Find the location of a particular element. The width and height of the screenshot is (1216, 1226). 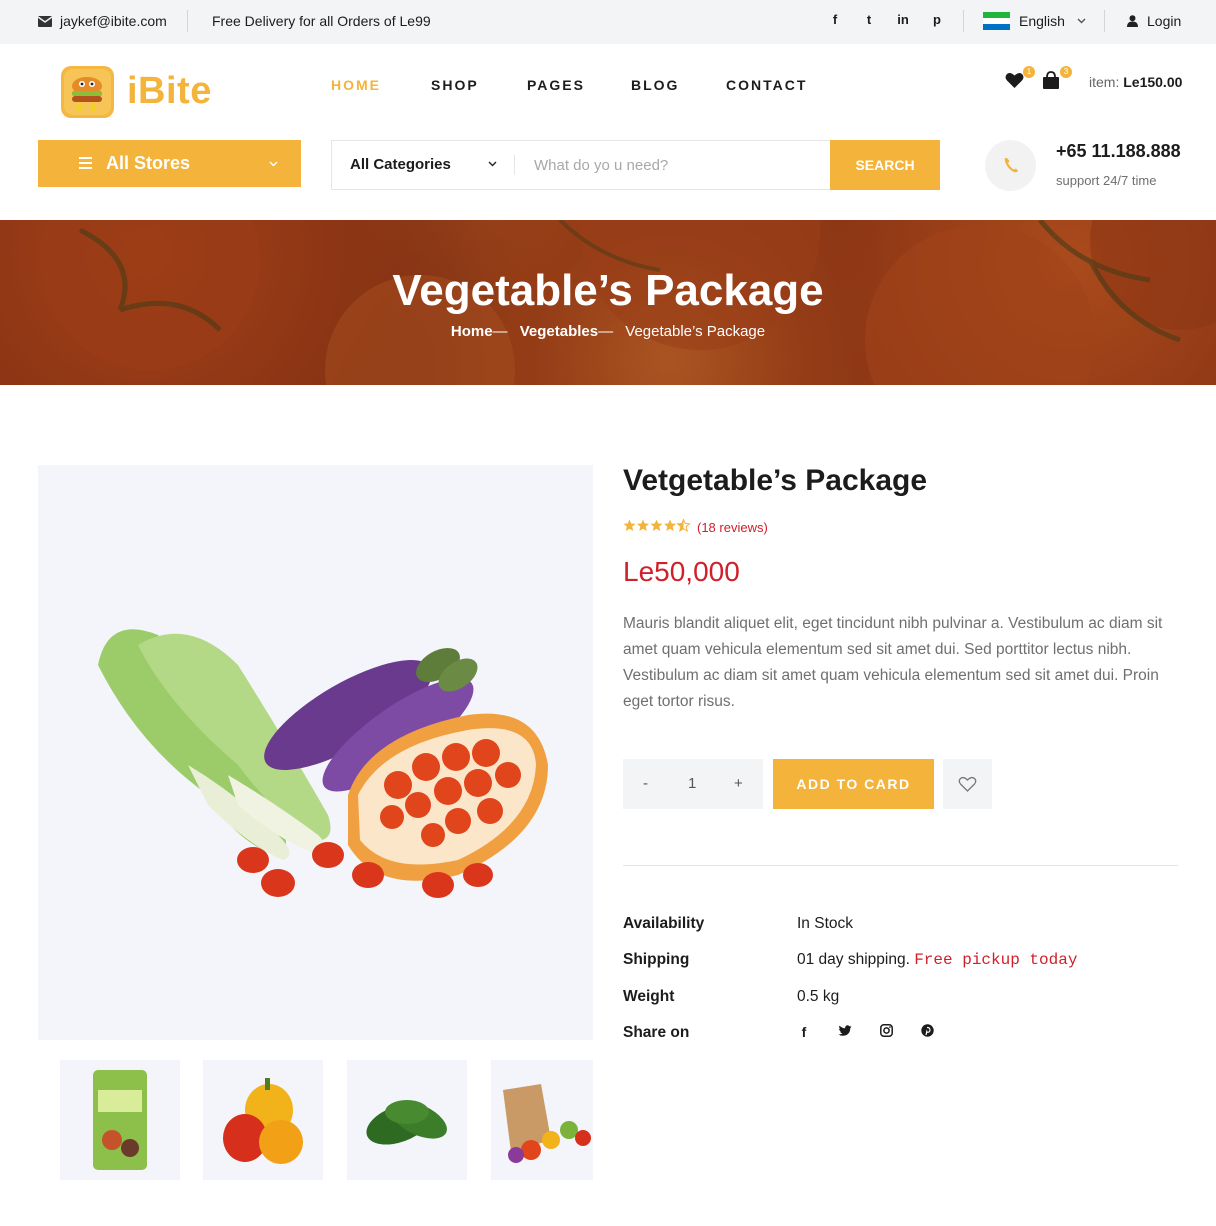

quantity-increase-button: + is located at coordinates (738, 783).